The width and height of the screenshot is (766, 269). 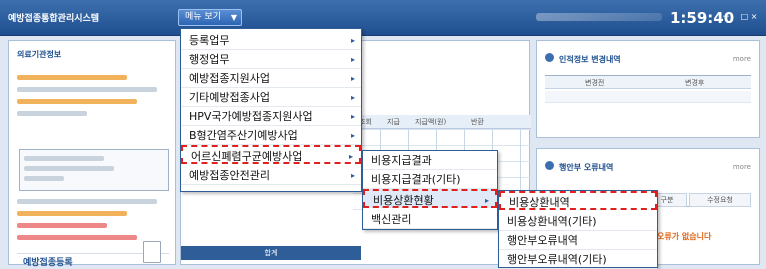 What do you see at coordinates (271, 40) in the screenshot?
I see `menu-item-registration: 등록업무 ▸` at bounding box center [271, 40].